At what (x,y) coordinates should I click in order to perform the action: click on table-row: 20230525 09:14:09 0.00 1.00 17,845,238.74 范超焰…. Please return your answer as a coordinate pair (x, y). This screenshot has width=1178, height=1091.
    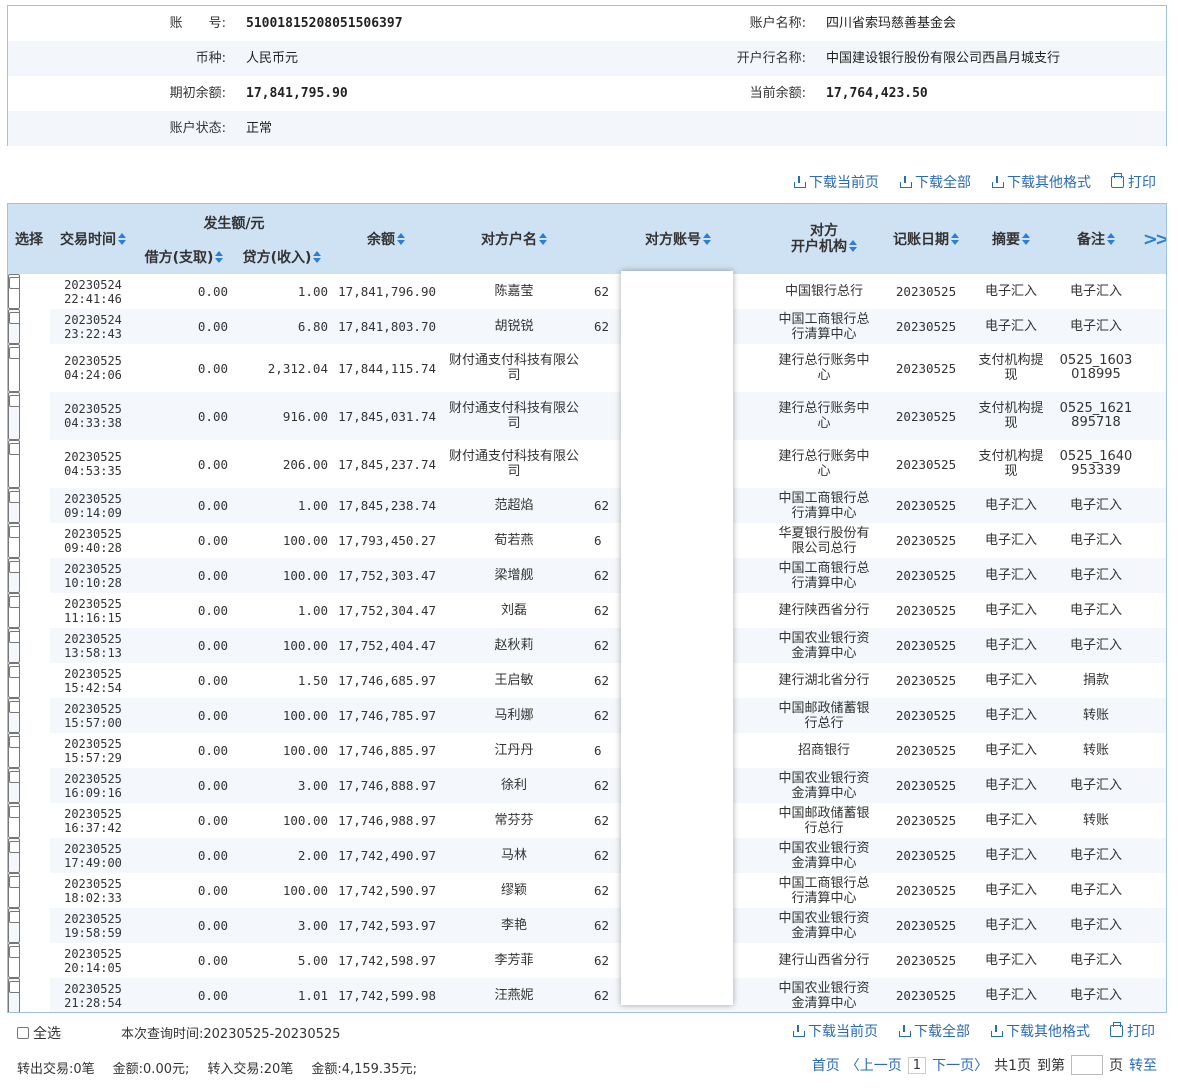
    Looking at the image, I should click on (587, 505).